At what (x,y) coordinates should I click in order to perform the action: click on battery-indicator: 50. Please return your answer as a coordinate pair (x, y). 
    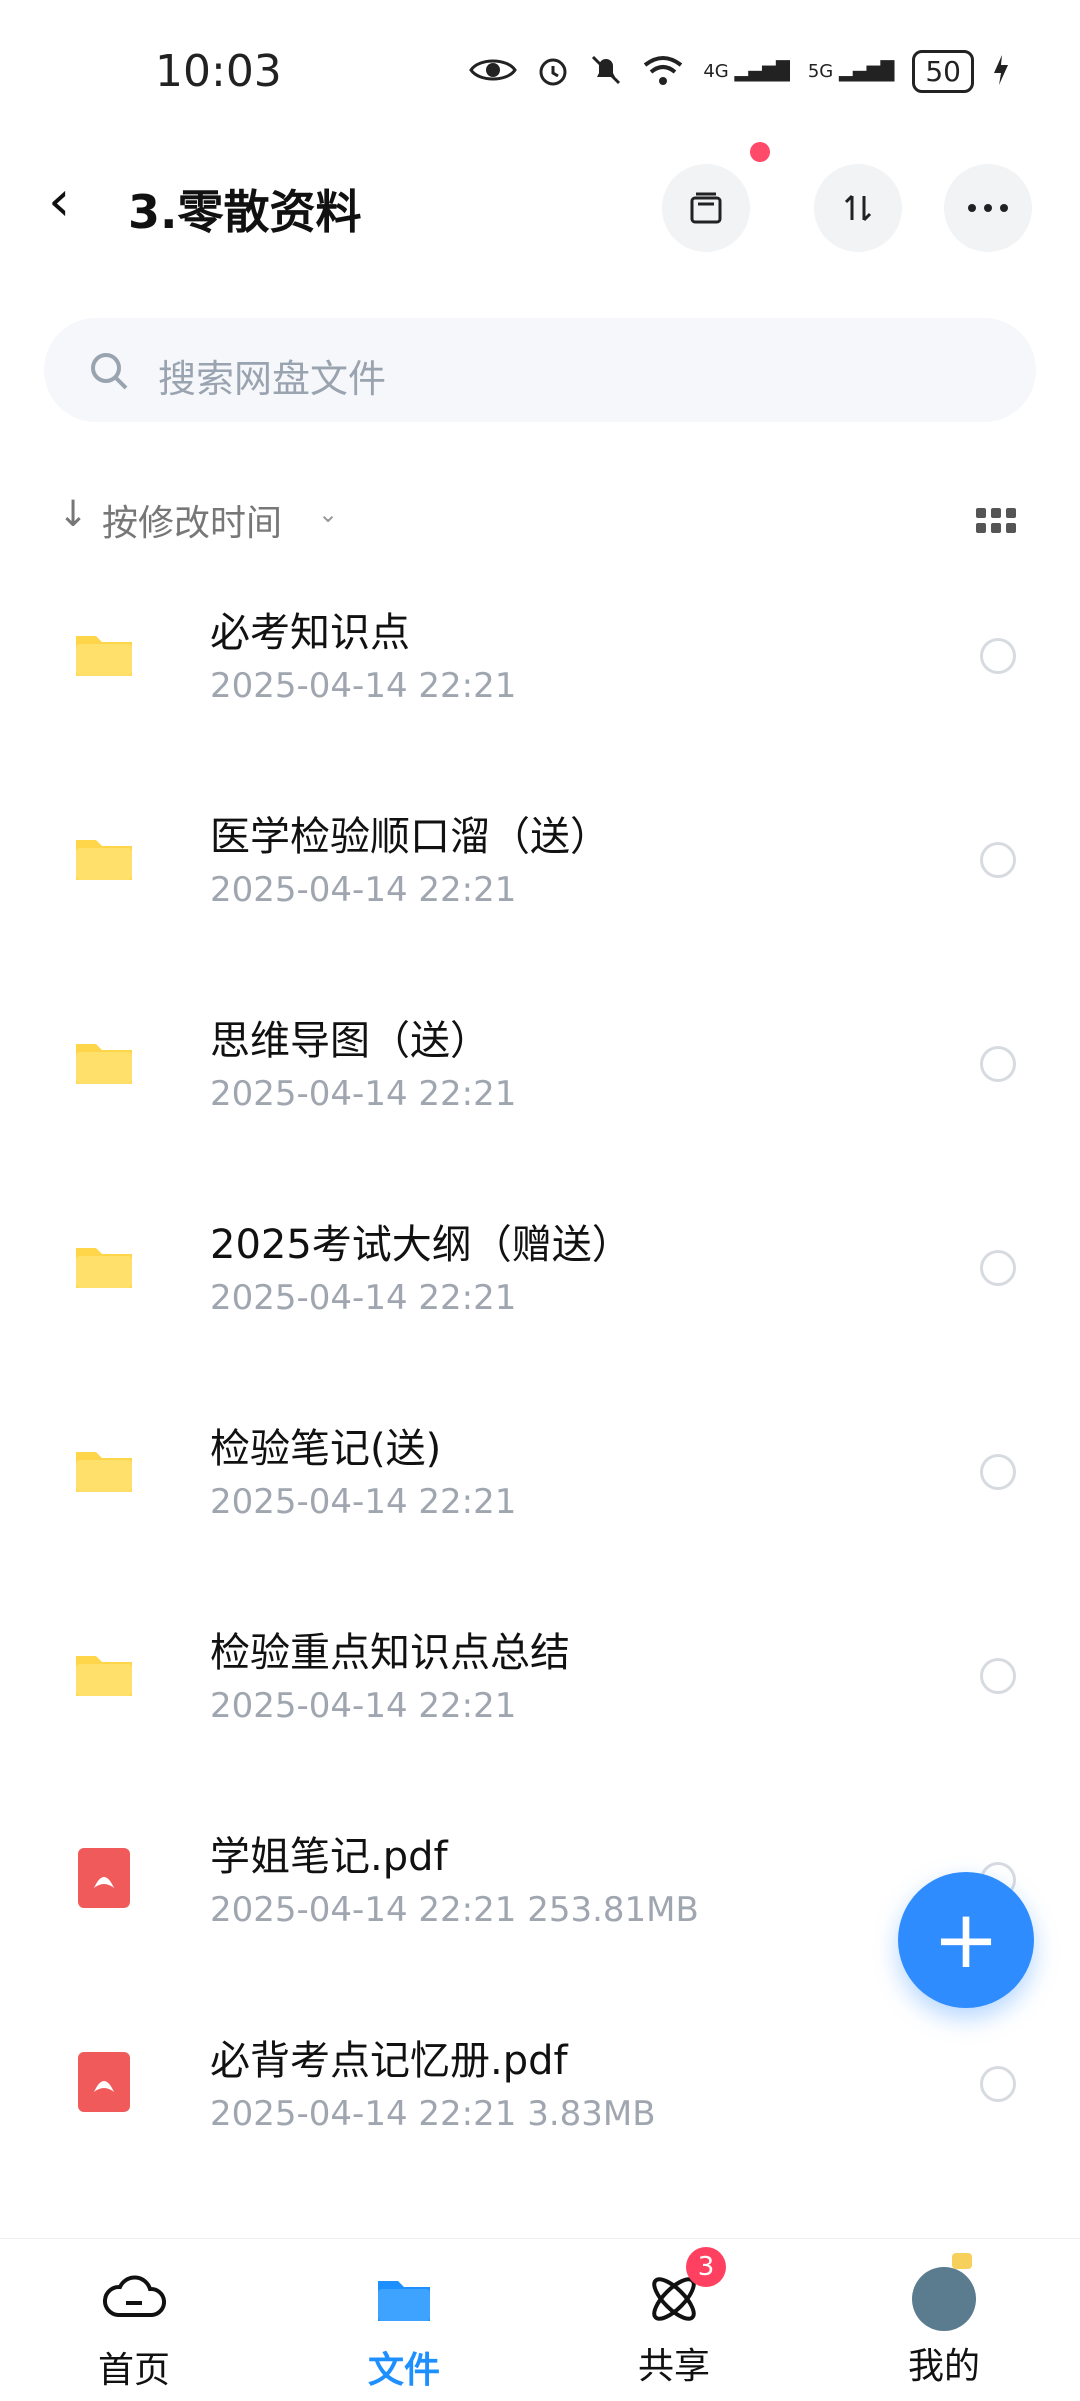
    Looking at the image, I should click on (943, 71).